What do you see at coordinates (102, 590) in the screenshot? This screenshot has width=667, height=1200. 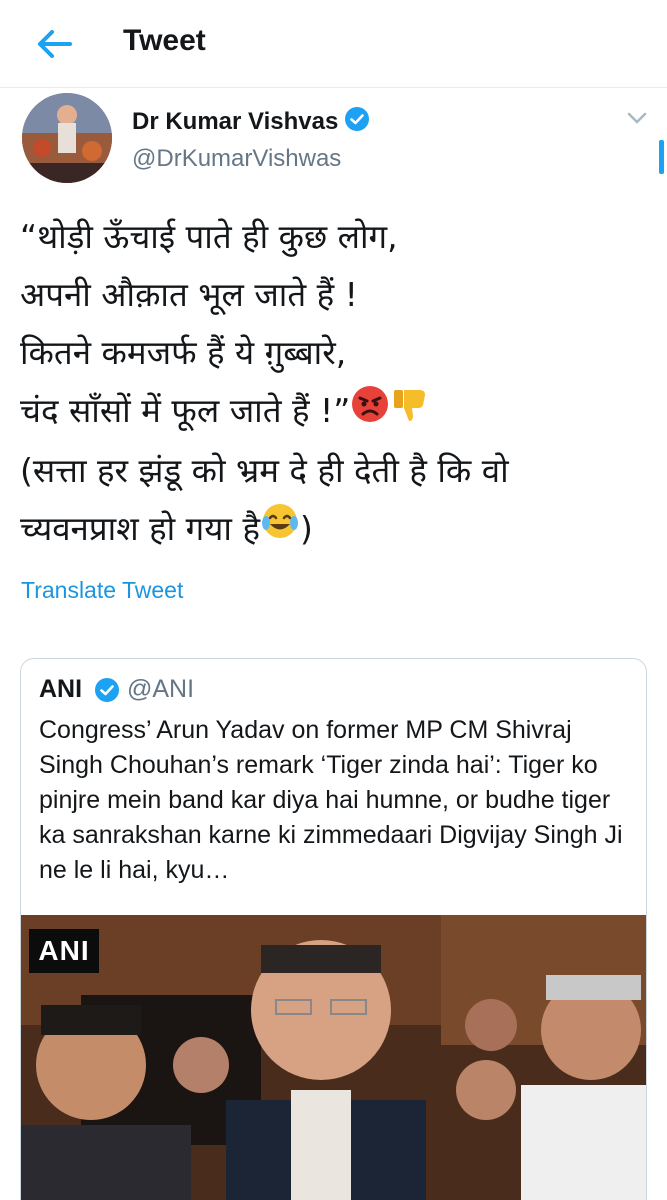 I see `translate-tweet-link: Translate Tweet` at bounding box center [102, 590].